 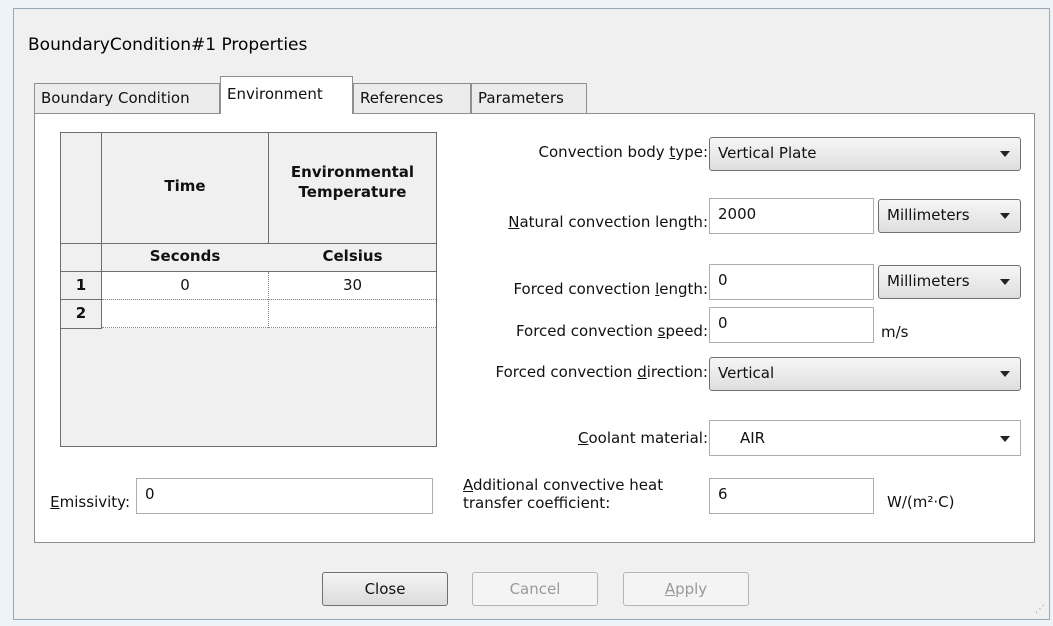 I want to click on convection-body-type-label: Convection body type:, so click(x=623, y=152).